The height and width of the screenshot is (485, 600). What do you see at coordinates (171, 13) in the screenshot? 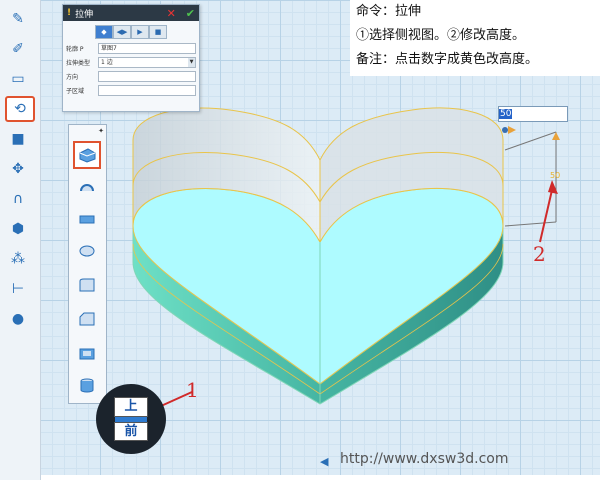
I see `close-button: ✕` at bounding box center [171, 13].